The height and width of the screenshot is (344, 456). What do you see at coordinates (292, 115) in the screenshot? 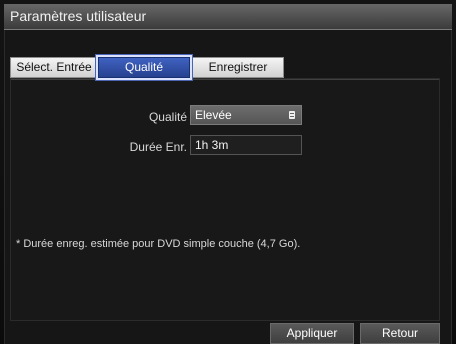
I see `dropdown-icon` at bounding box center [292, 115].